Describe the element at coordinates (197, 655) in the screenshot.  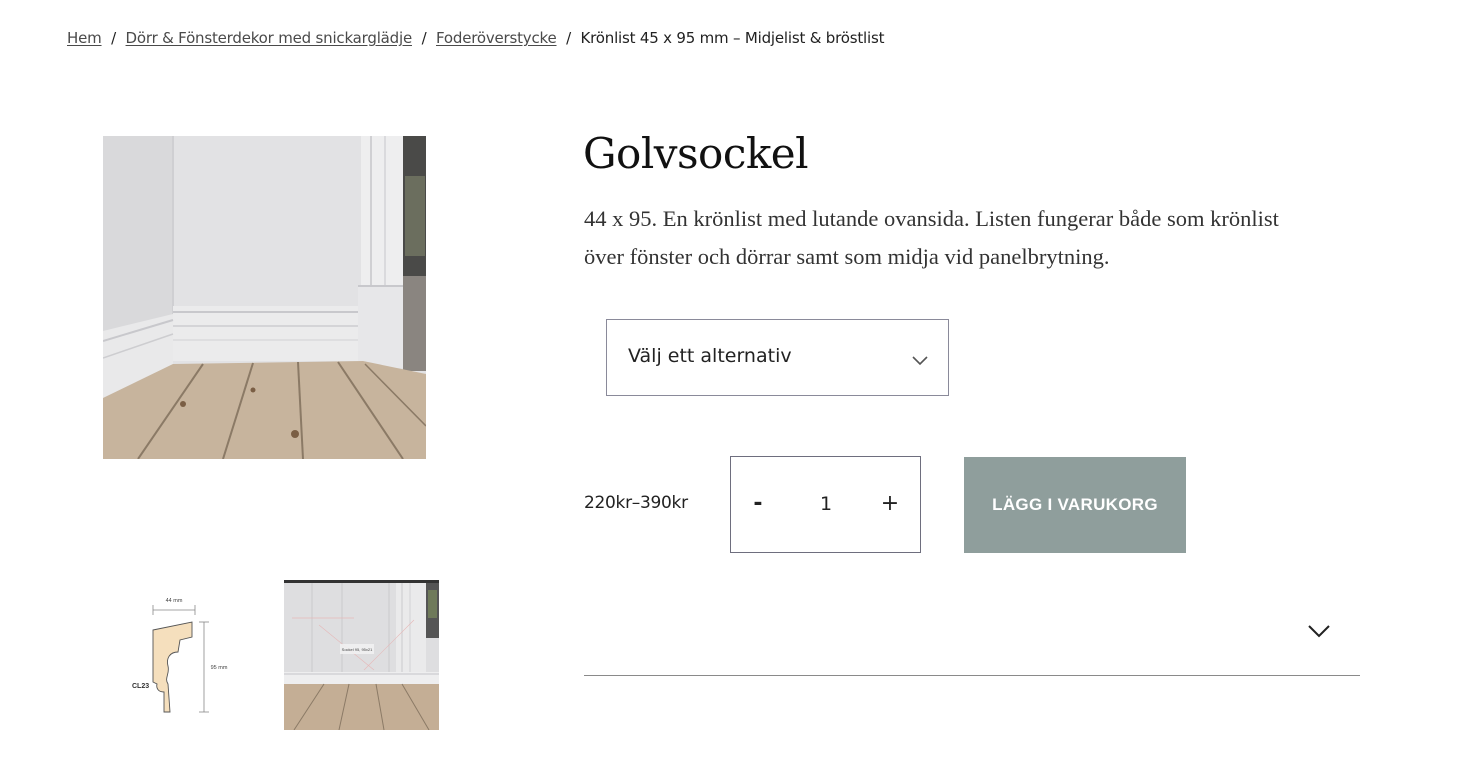
I see `product-thumbnail-profile: 44 mm 95 mm CL23` at that location.